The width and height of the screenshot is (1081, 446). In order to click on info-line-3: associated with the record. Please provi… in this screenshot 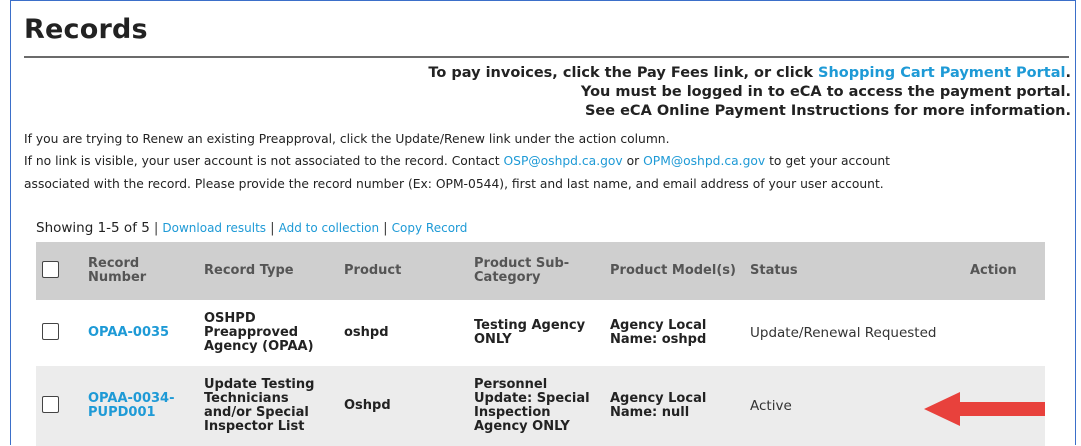, I will do `click(454, 184)`.